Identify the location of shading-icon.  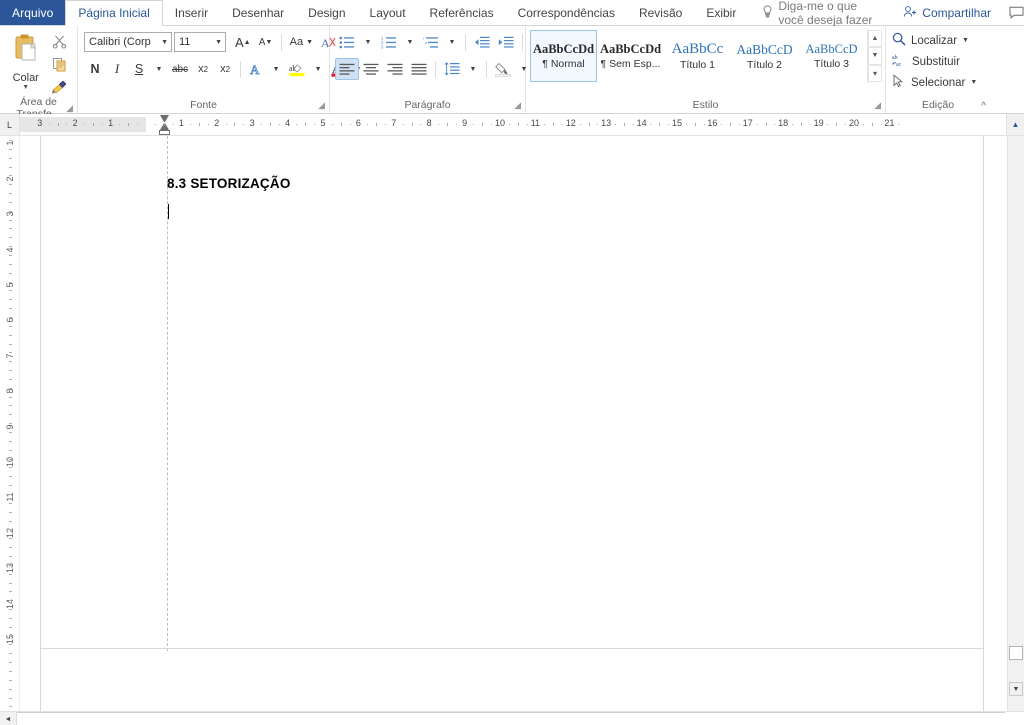
(503, 69).